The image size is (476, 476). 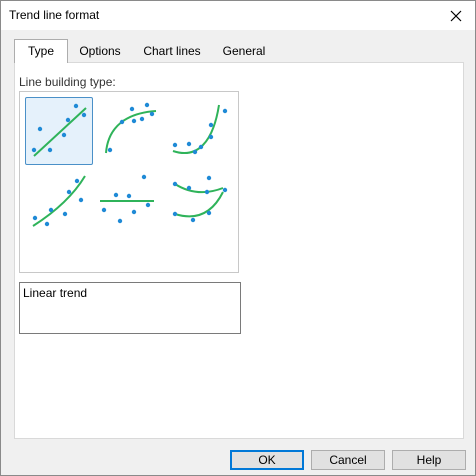 I want to click on polynomial-trend-icon, so click(x=200, y=199).